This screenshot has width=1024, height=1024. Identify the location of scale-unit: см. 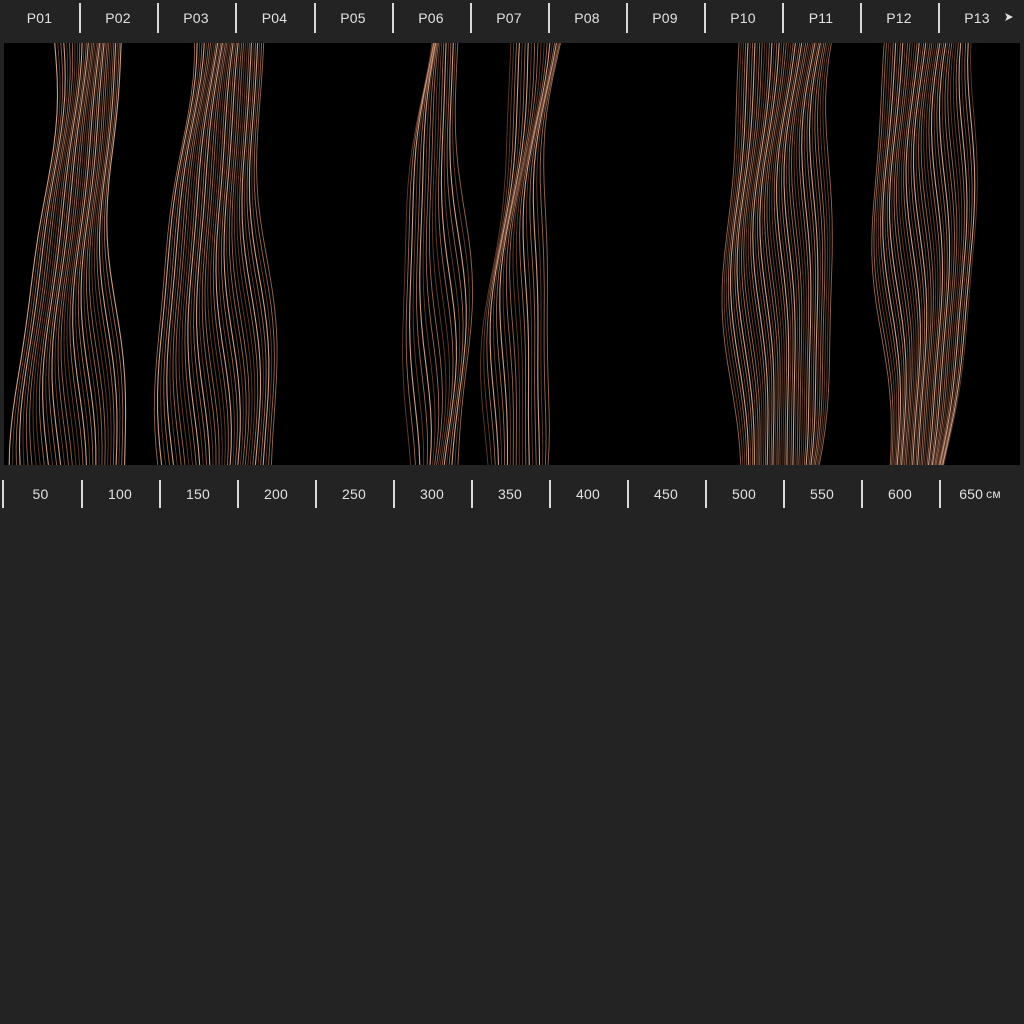
(993, 494).